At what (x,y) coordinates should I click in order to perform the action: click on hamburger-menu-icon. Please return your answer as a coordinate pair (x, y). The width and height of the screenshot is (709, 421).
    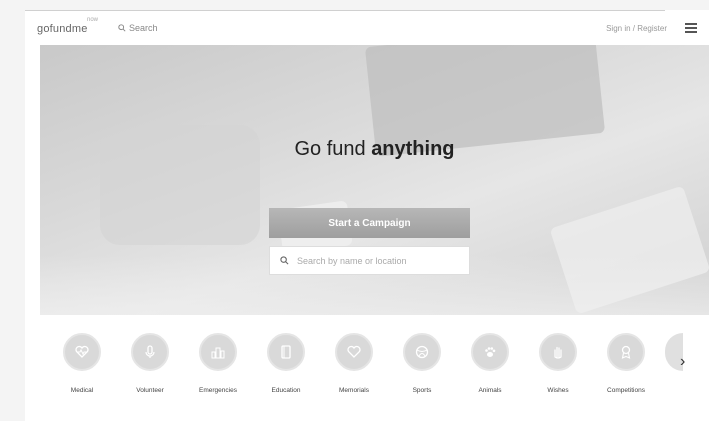
    Looking at the image, I should click on (691, 28).